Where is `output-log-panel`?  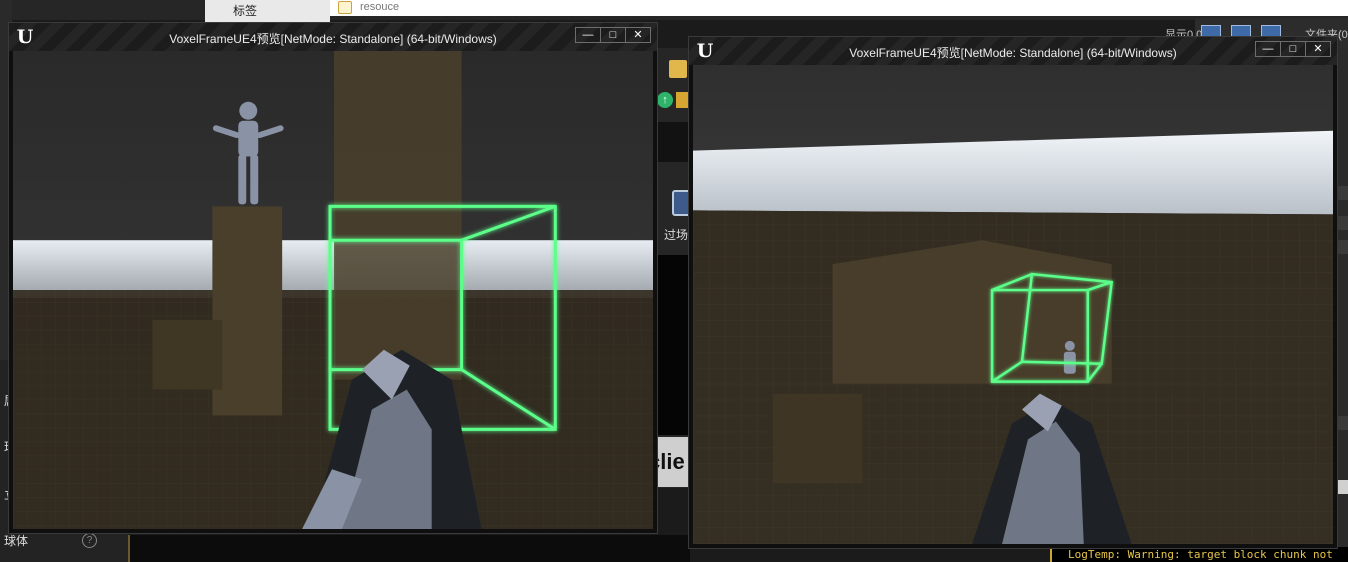
output-log-panel is located at coordinates (409, 548).